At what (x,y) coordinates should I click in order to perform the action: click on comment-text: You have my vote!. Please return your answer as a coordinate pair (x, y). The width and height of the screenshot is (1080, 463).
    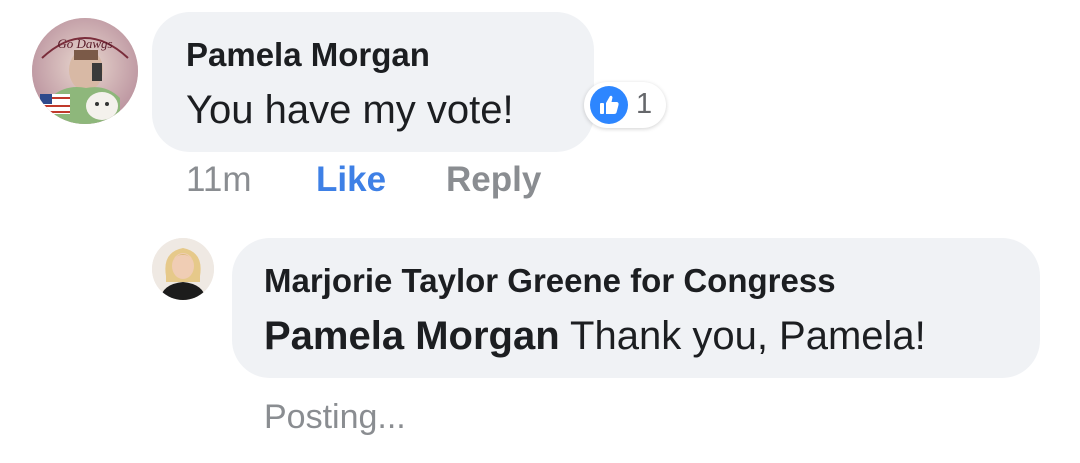
    Looking at the image, I should click on (350, 110).